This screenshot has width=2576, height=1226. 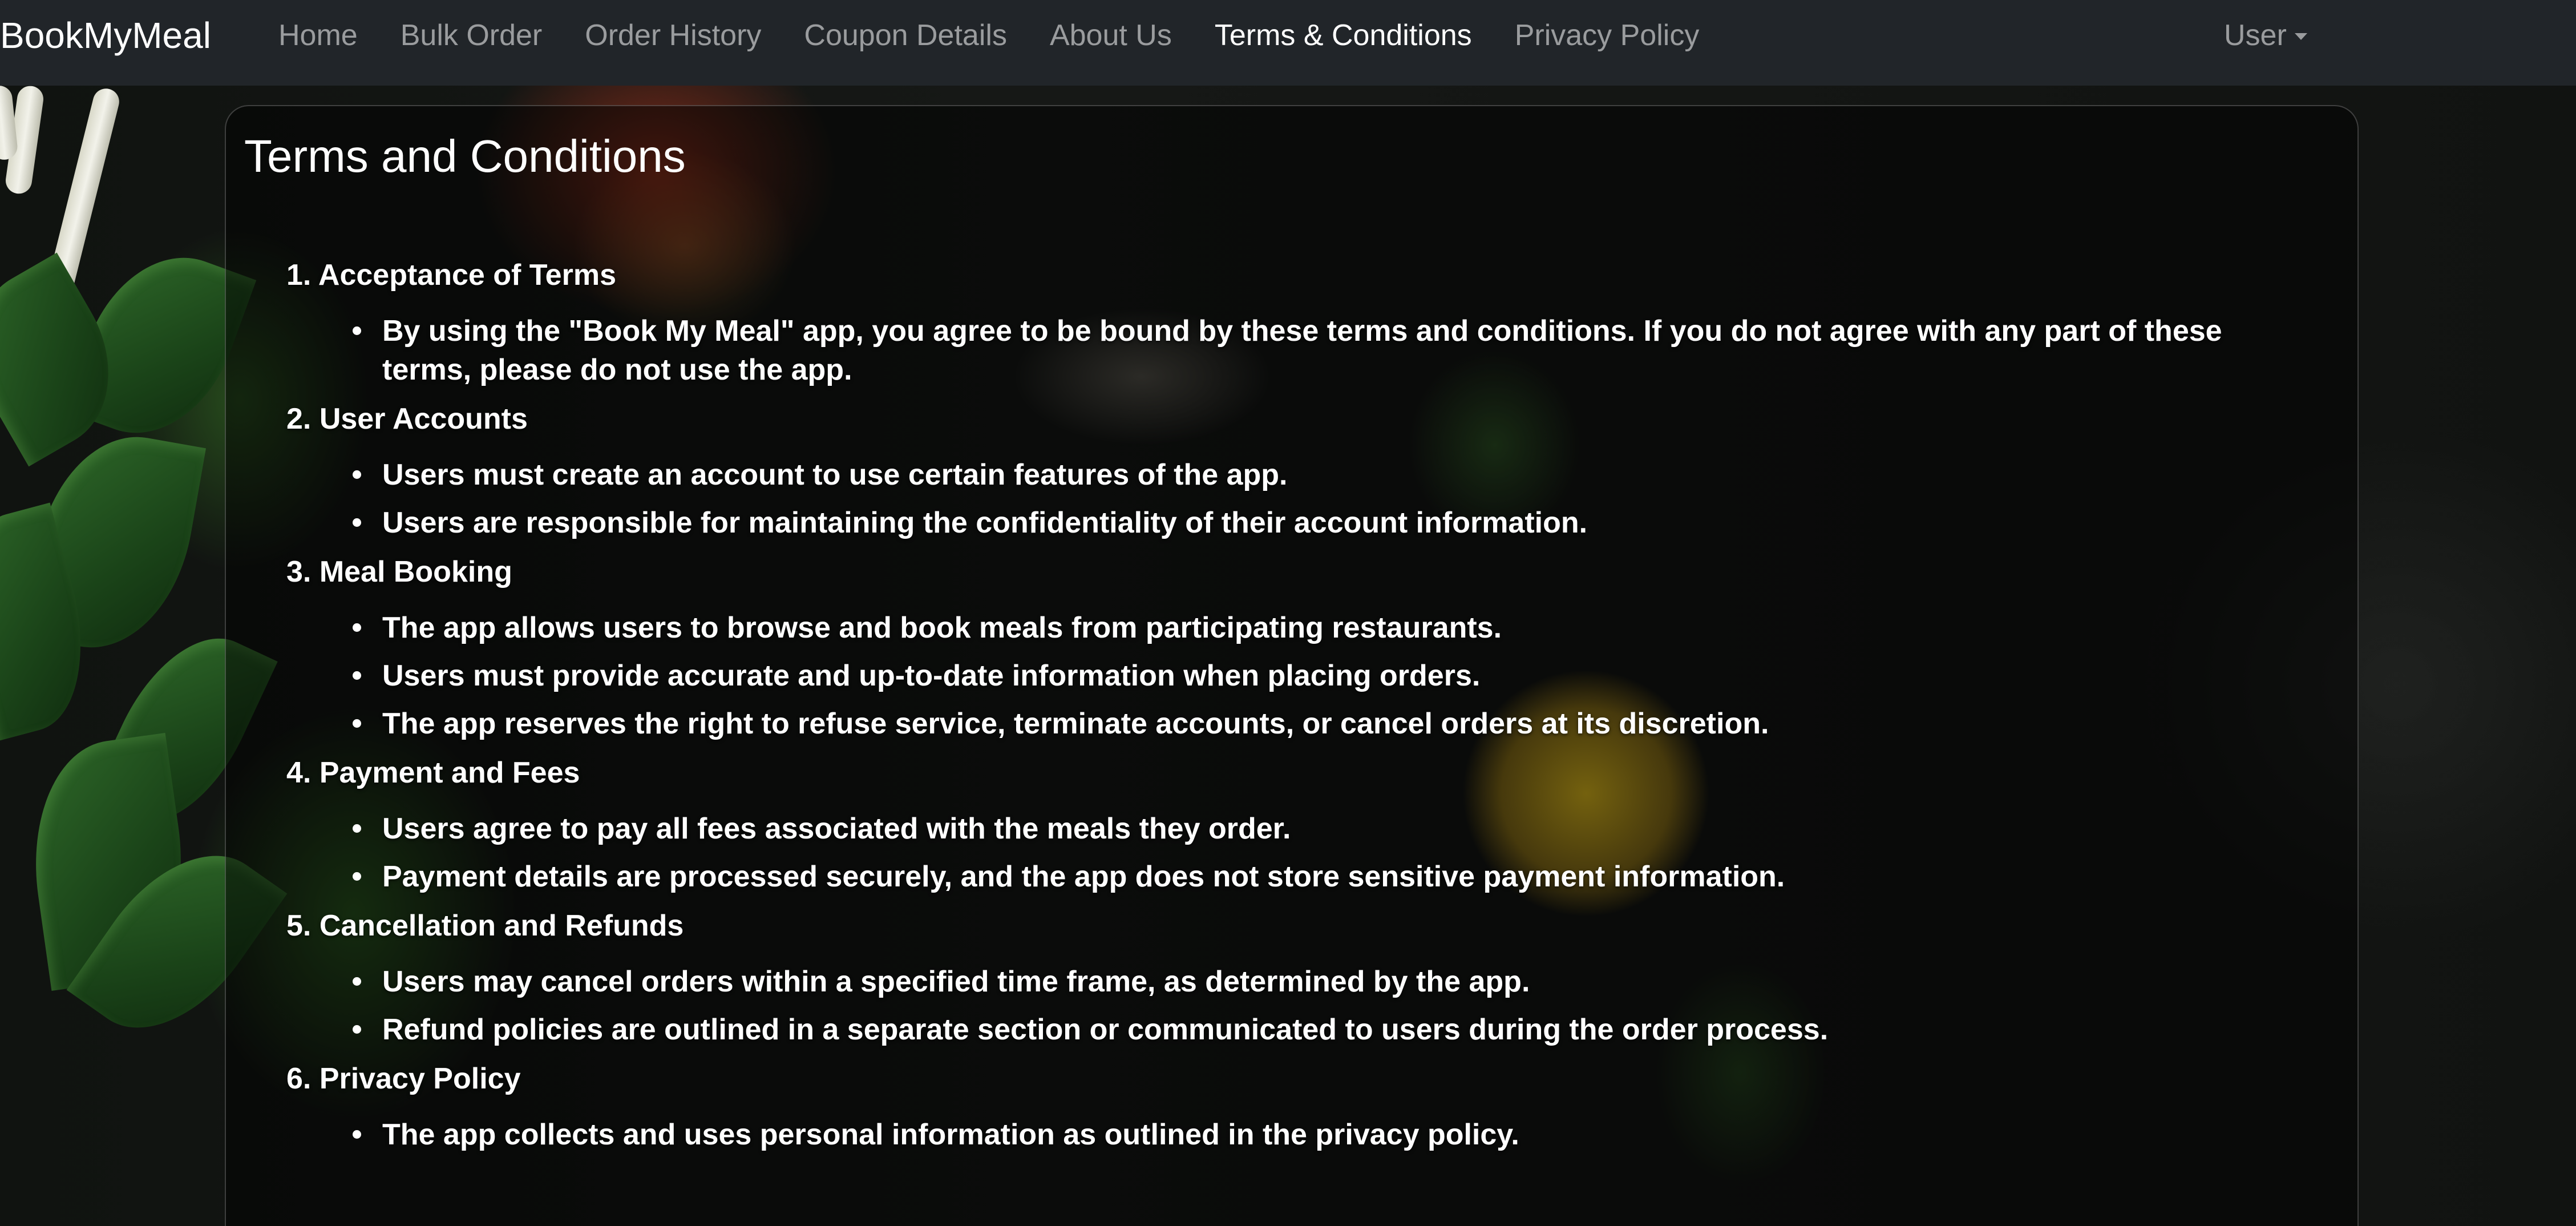 What do you see at coordinates (399, 572) in the screenshot?
I see `section-heading: 3. Meal Booking` at bounding box center [399, 572].